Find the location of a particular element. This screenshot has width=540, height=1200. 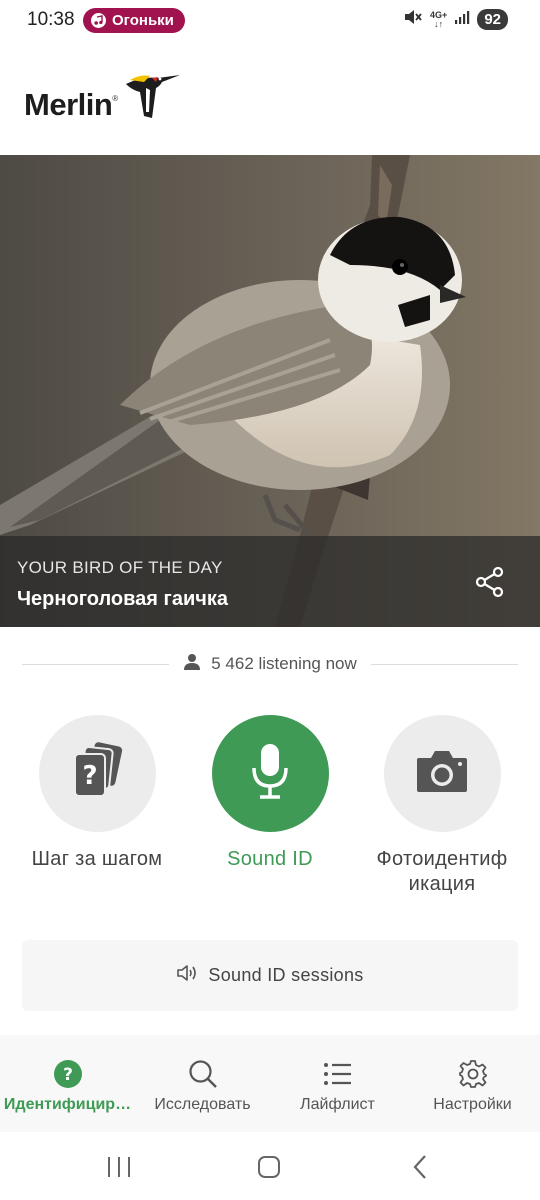

woodpecker-logo-icon is located at coordinates (153, 98).